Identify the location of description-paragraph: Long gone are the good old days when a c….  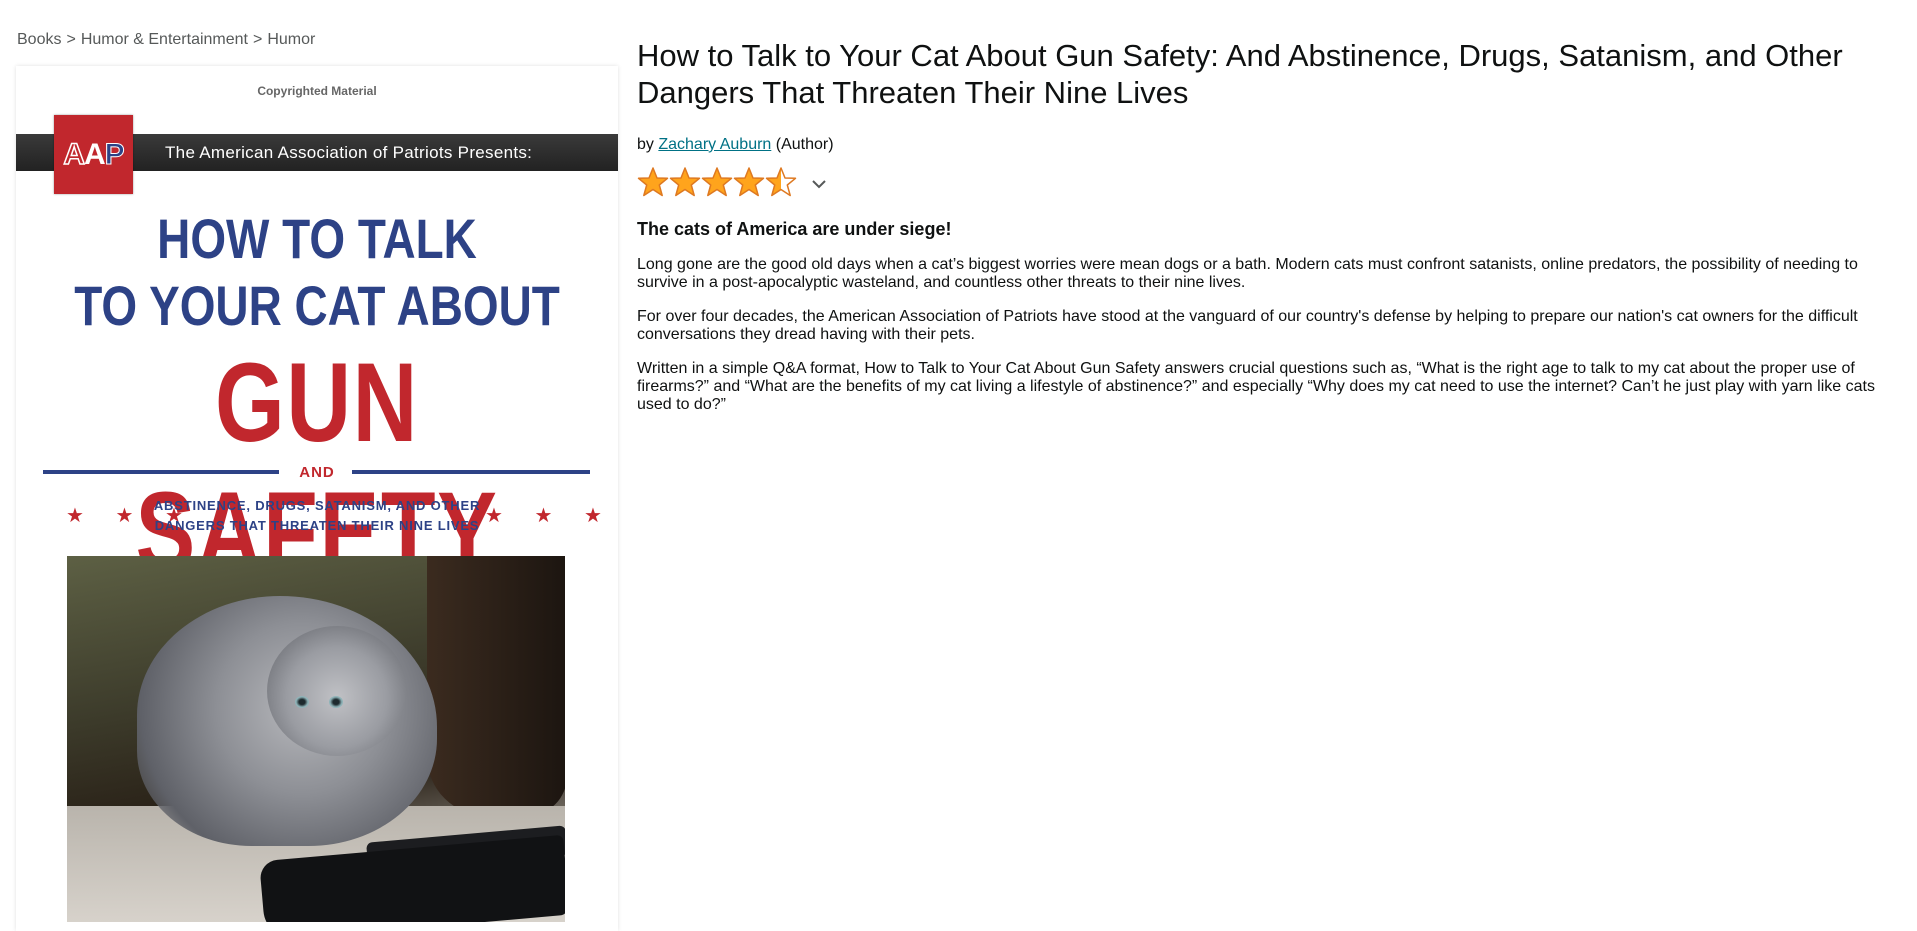
(1247, 273).